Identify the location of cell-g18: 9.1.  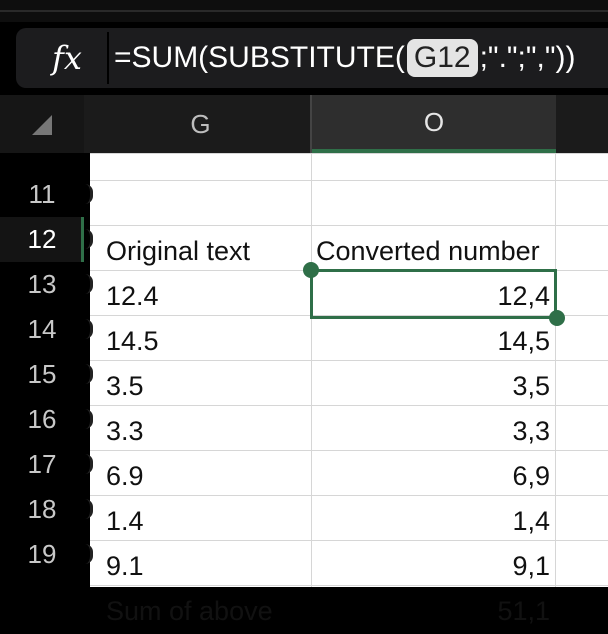
(208, 566).